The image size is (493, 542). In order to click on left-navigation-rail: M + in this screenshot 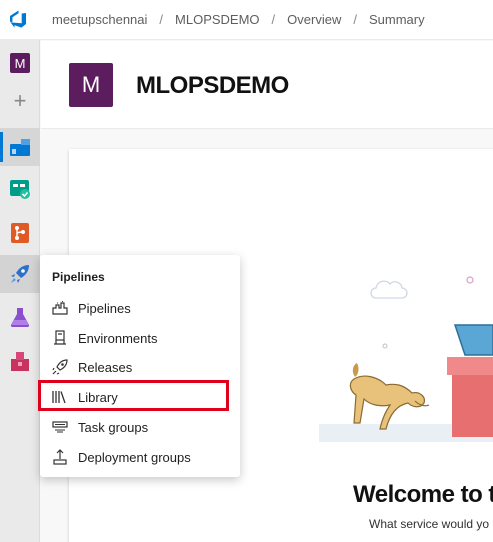, I will do `click(20, 291)`.